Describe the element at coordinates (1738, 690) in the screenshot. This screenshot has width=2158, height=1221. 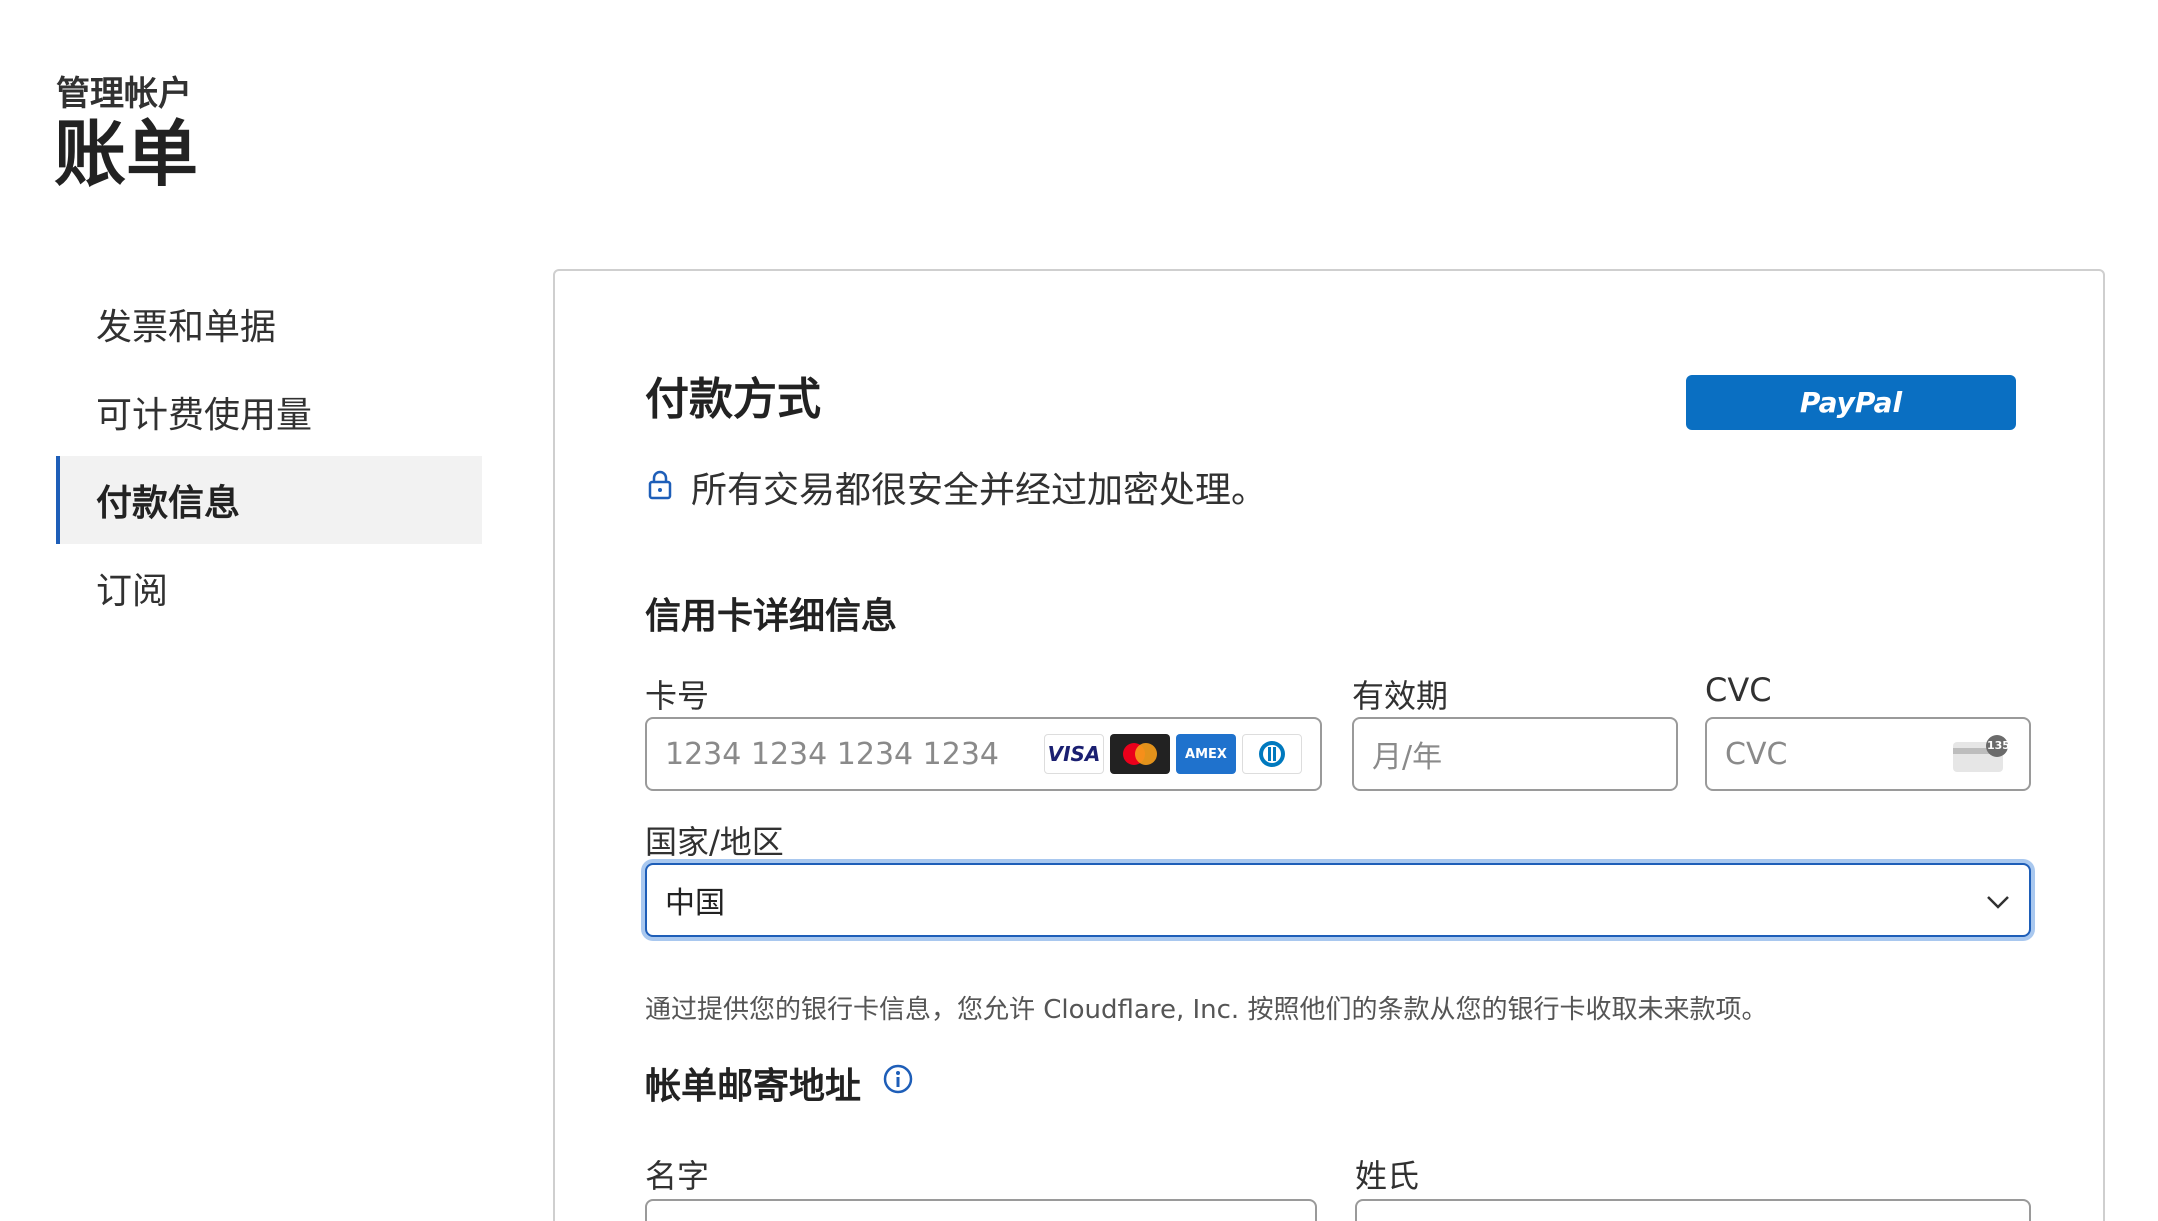
I see `cvc-label: CVC` at that location.